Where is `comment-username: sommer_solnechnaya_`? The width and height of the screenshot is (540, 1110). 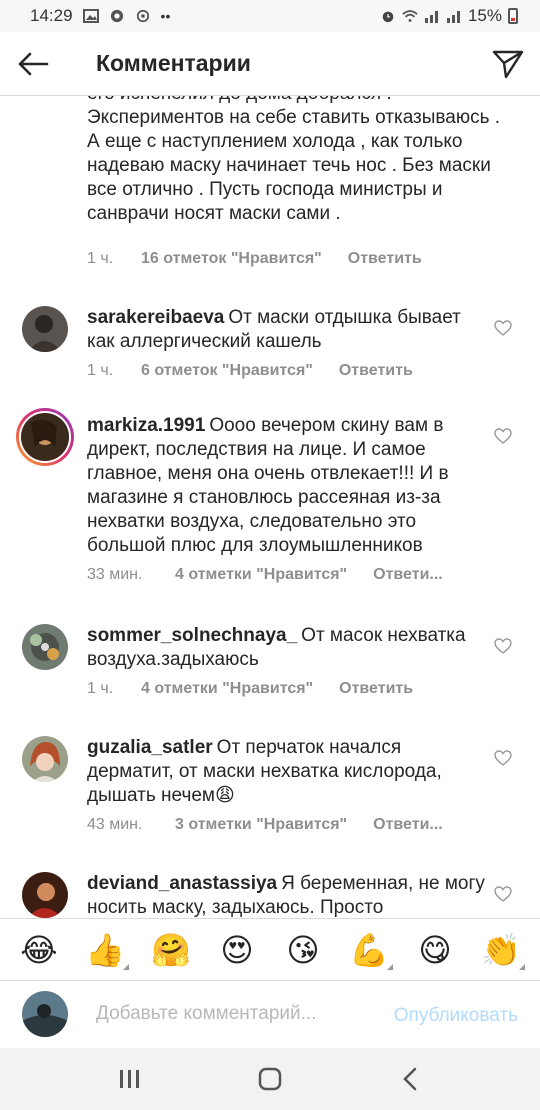
comment-username: sommer_solnechnaya_ is located at coordinates (192, 635).